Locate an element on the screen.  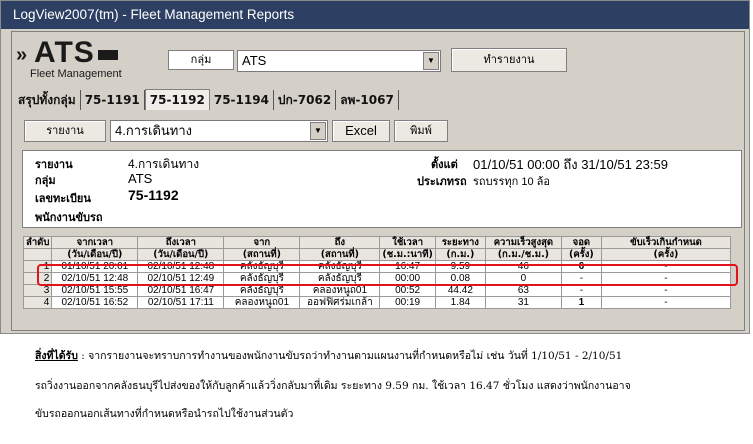
info-driver-key: พนักงานขับรถ is located at coordinates (69, 217).